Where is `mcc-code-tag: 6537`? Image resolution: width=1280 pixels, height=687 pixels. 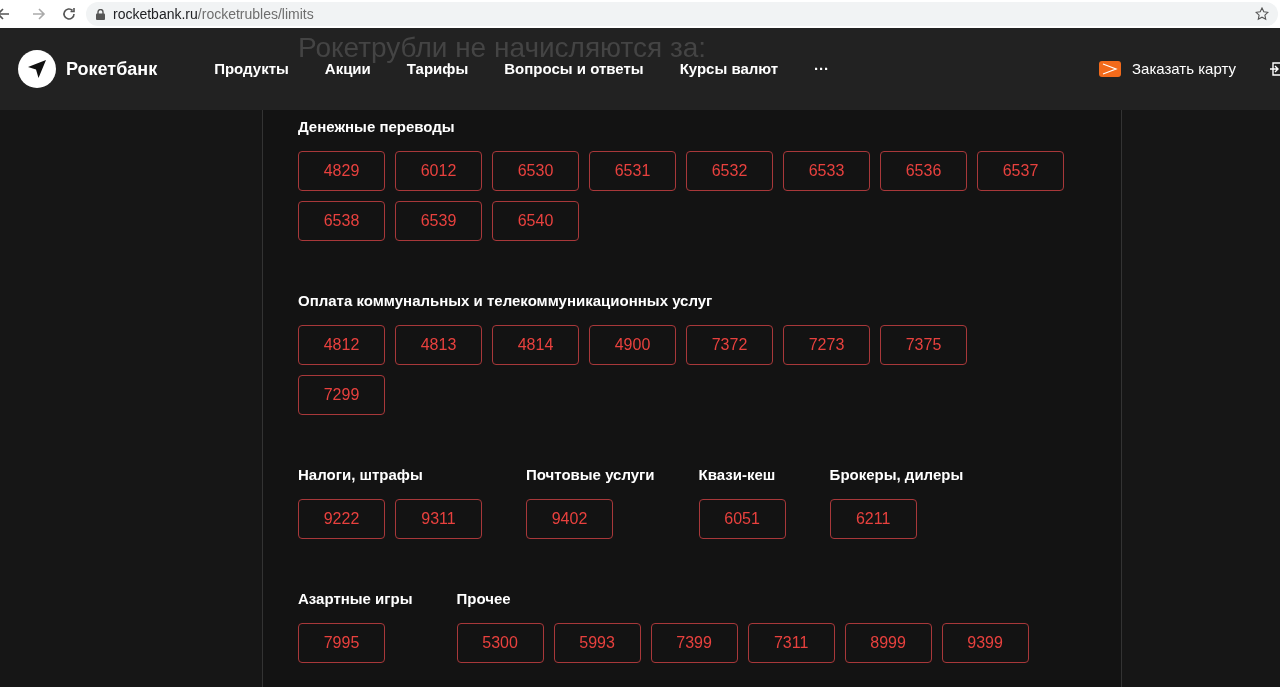 mcc-code-tag: 6537 is located at coordinates (1020, 171).